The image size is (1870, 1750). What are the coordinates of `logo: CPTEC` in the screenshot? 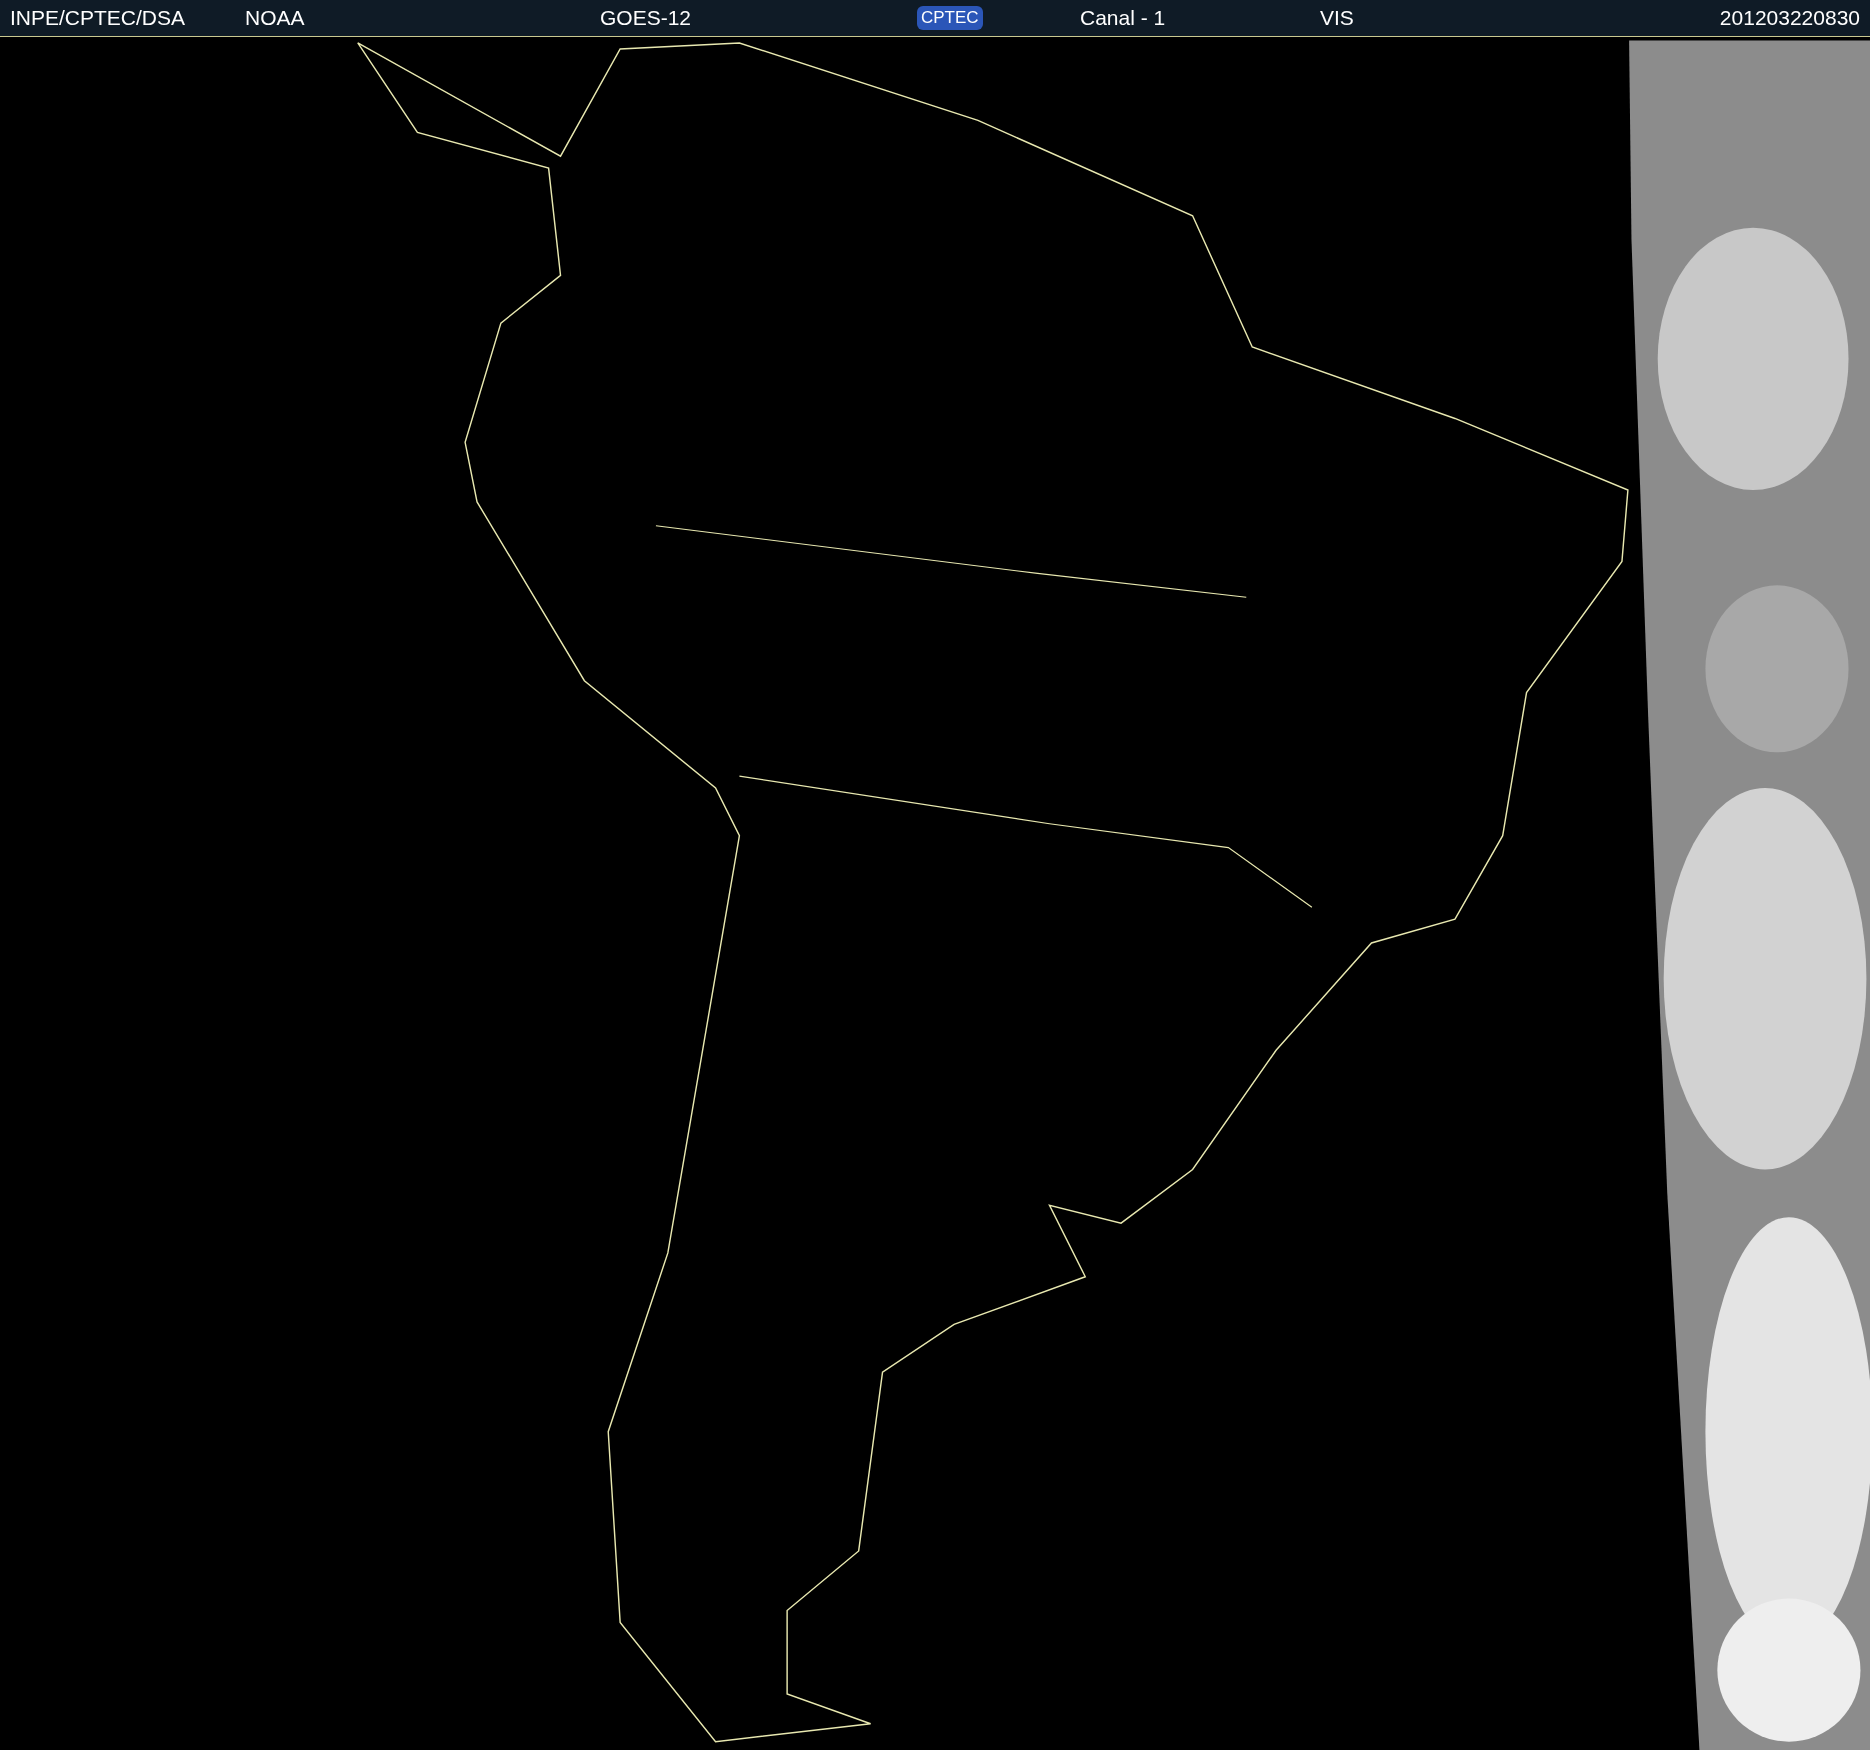 It's located at (950, 18).